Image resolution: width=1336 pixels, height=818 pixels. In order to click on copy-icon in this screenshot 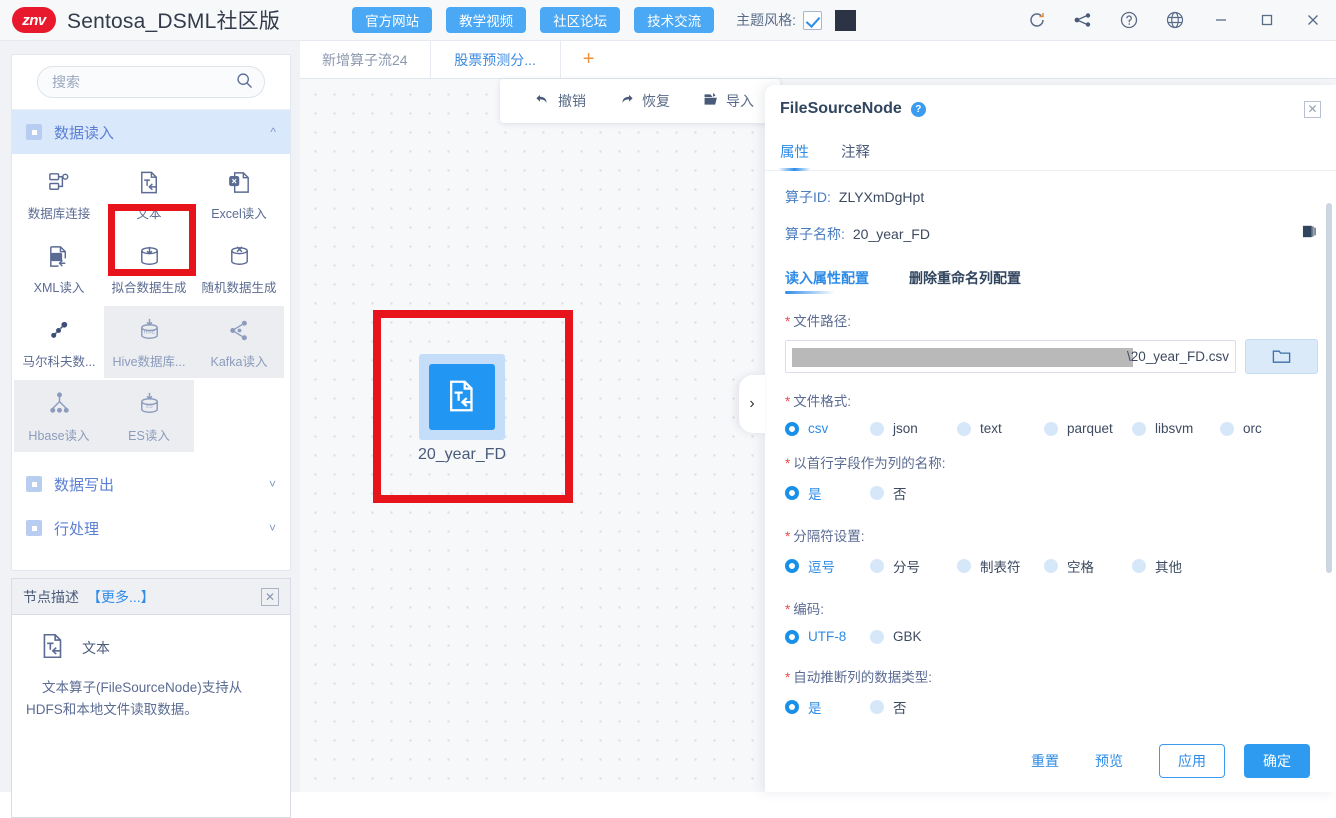, I will do `click(1309, 233)`.